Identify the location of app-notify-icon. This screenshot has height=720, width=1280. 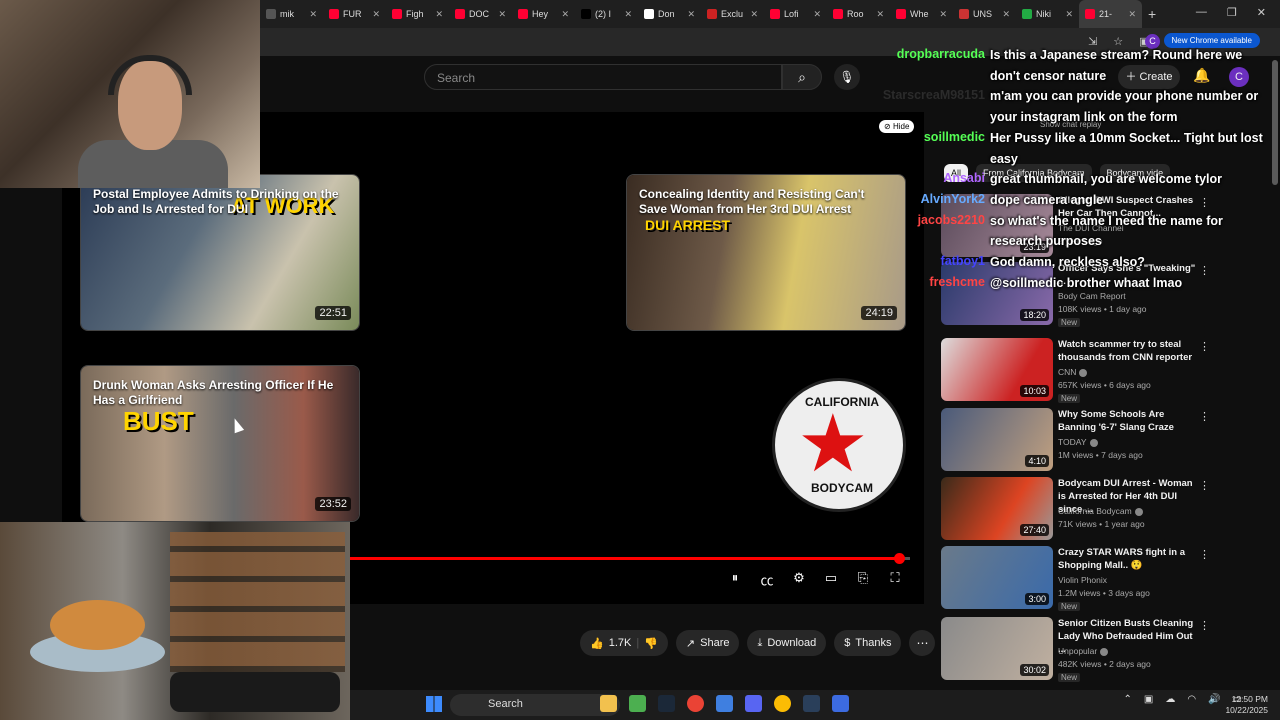
(840, 703).